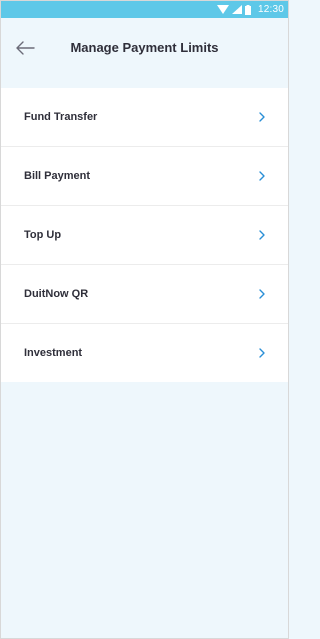  What do you see at coordinates (61, 117) in the screenshot?
I see `menu-item-label: Fund Transfer` at bounding box center [61, 117].